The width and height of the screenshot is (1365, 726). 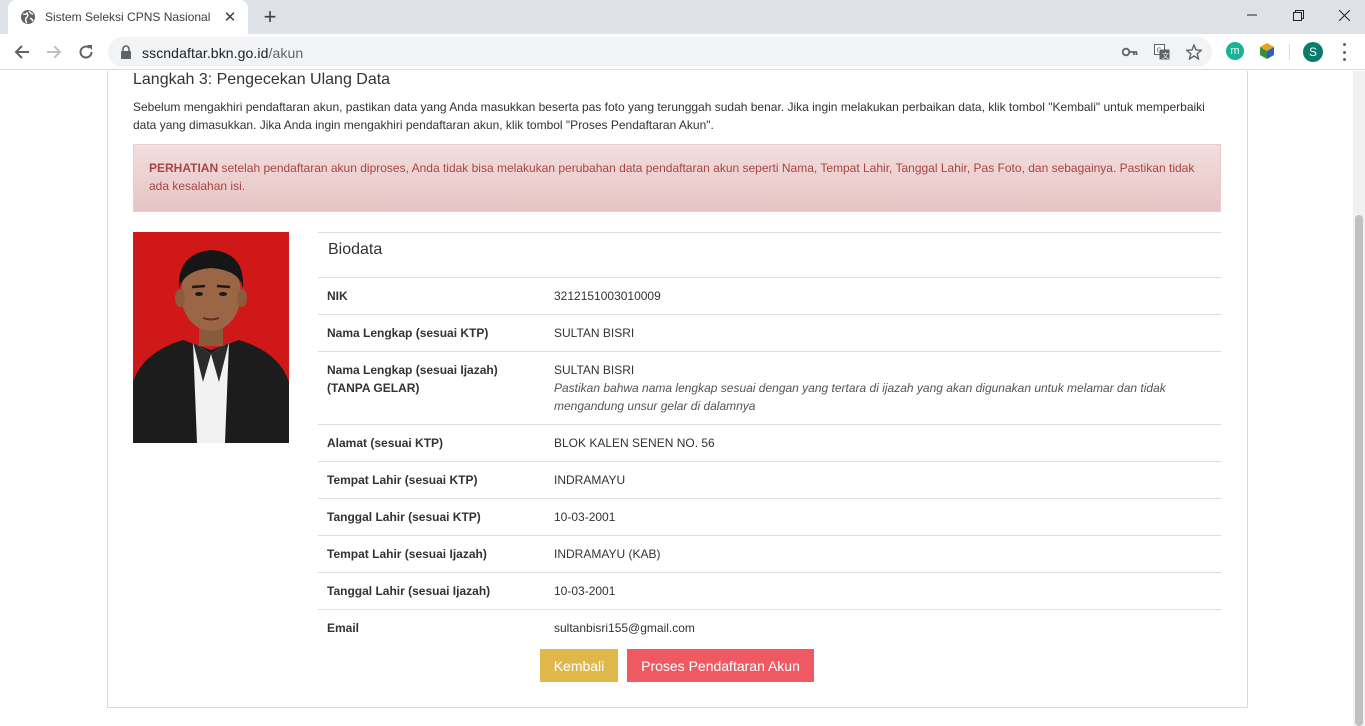 What do you see at coordinates (1252, 15) in the screenshot?
I see `minimize-icon` at bounding box center [1252, 15].